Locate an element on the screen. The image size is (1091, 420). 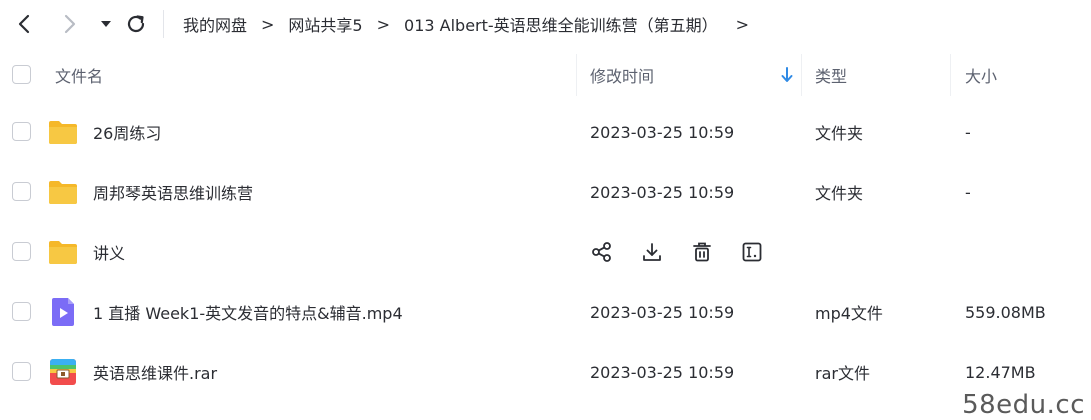
download-icon is located at coordinates (652, 252).